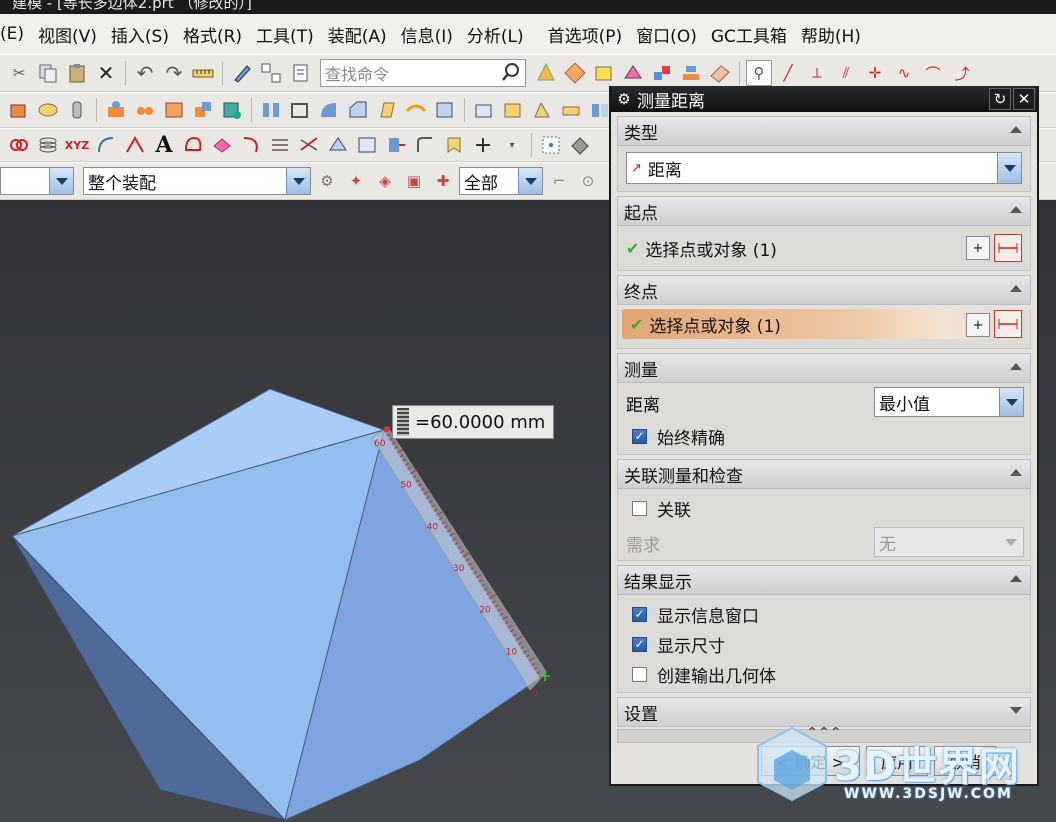 Image resolution: width=1056 pixels, height=822 pixels. Describe the element at coordinates (309, 145) in the screenshot. I see `combined-curve-icon` at that location.